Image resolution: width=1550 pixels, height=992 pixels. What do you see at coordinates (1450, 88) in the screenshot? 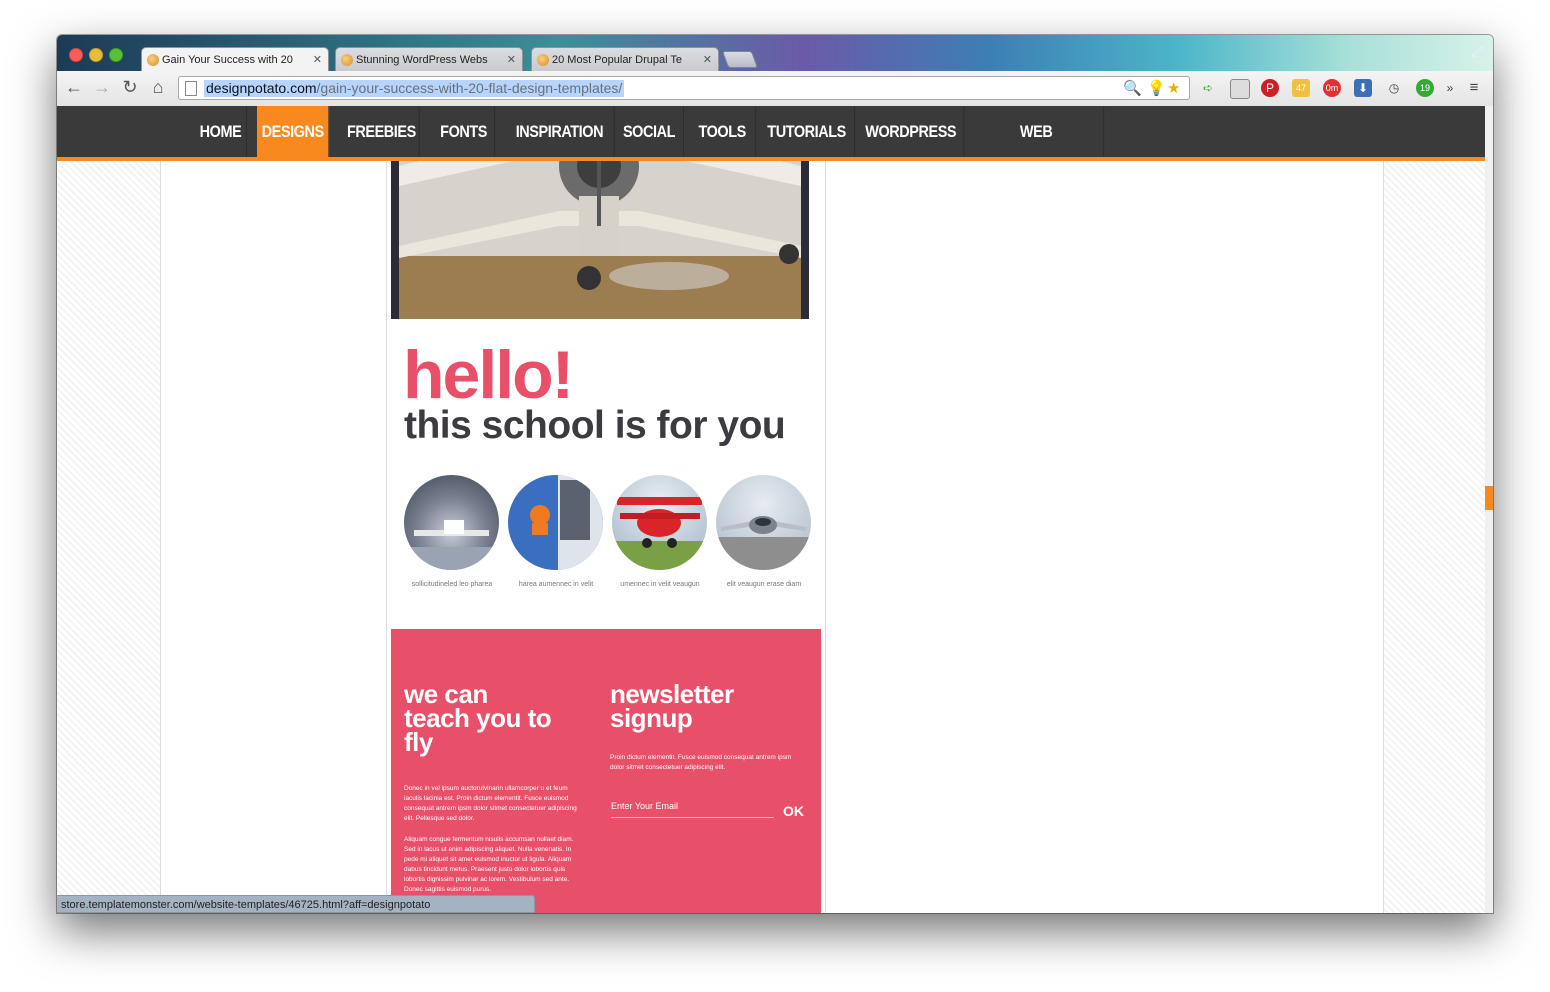
I see `more-extensions-icon: »` at bounding box center [1450, 88].